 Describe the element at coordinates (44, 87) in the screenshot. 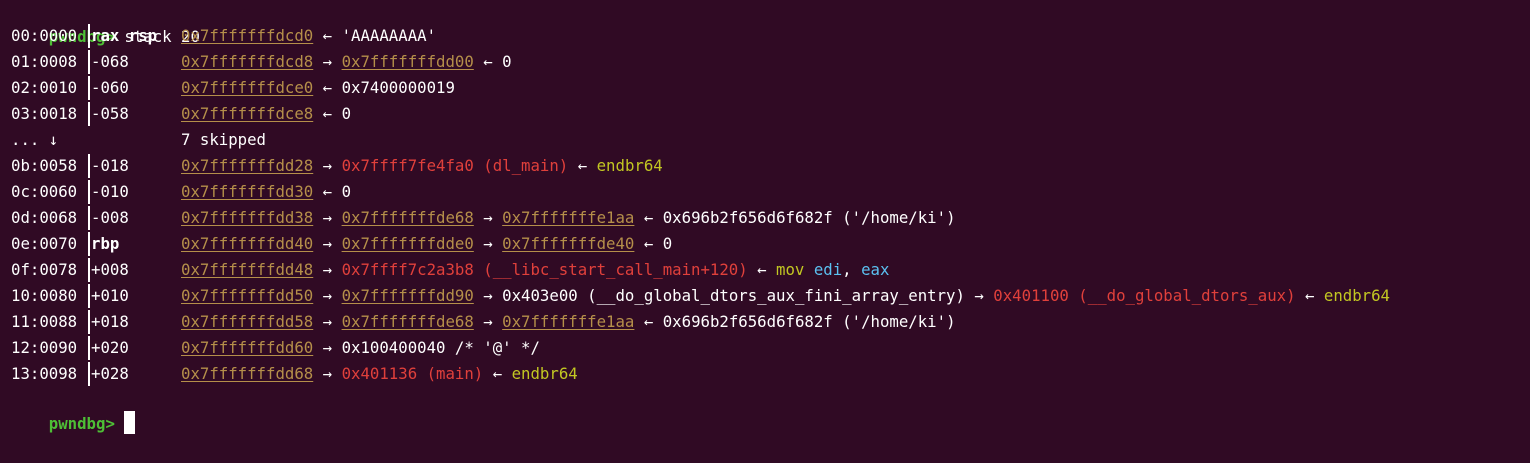

I see `stack-index: 02:0010` at that location.